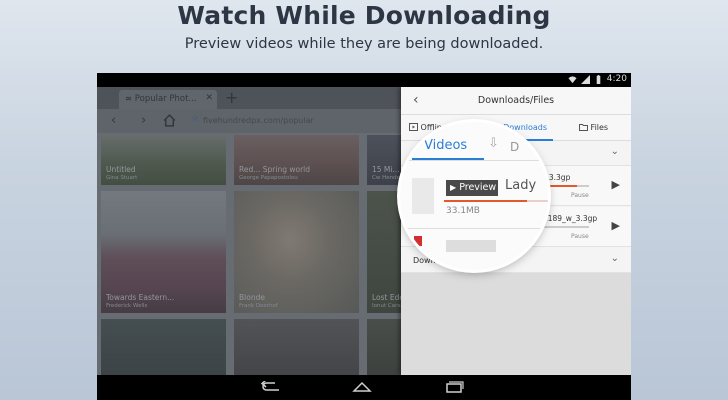 The height and width of the screenshot is (400, 728). I want to click on progress-fill, so click(486, 201).